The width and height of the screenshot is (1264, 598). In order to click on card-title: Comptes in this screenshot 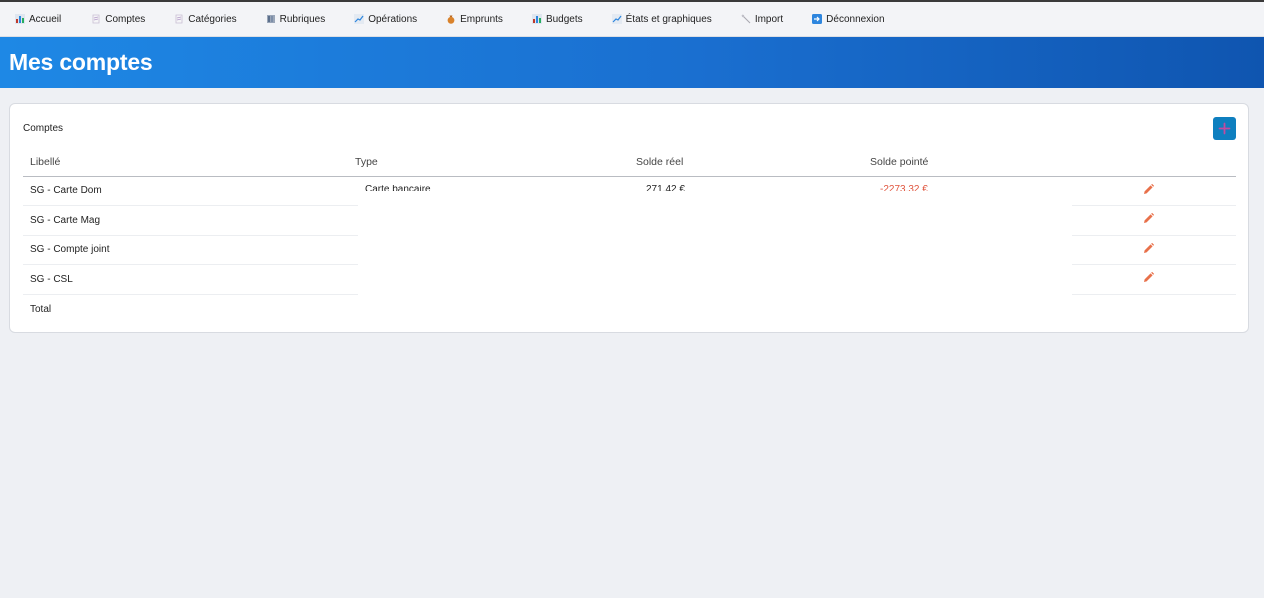, I will do `click(43, 128)`.